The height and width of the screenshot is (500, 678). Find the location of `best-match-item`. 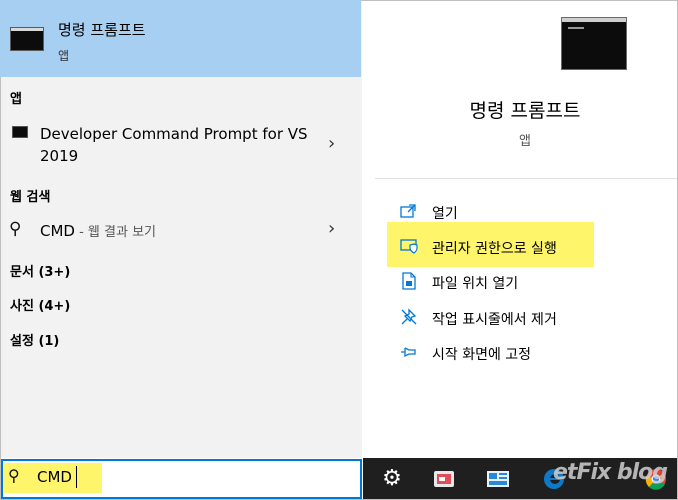

best-match-item is located at coordinates (180, 38).